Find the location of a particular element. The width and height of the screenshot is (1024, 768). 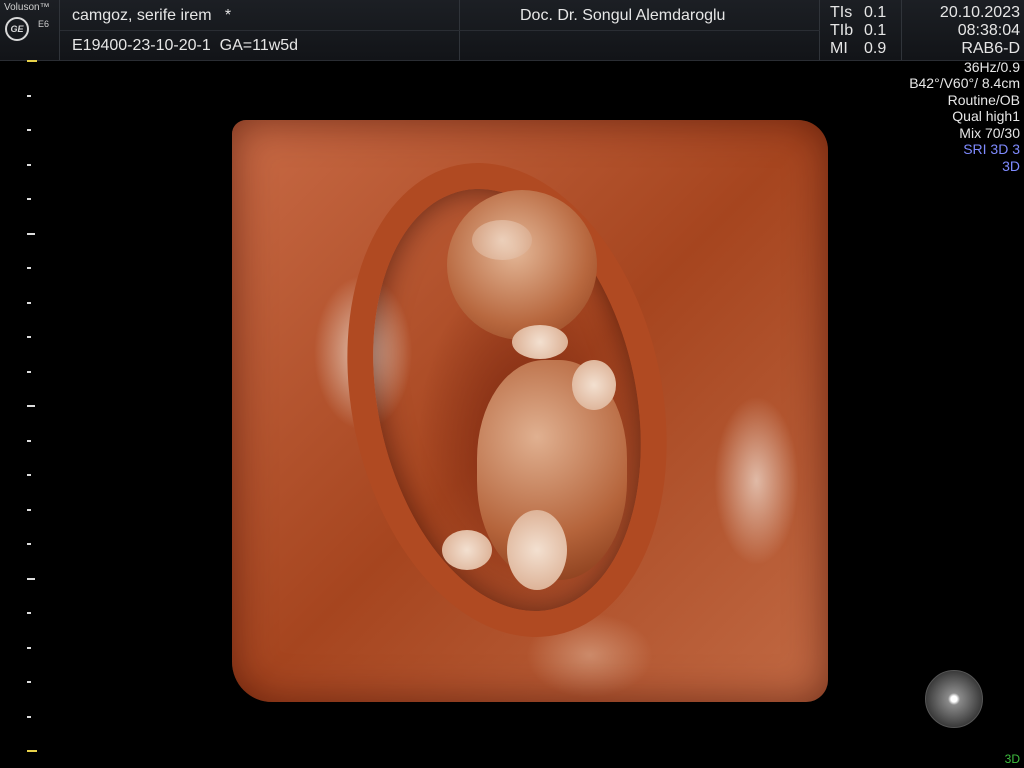

index-tis: TIs 0.1 is located at coordinates (858, 13).